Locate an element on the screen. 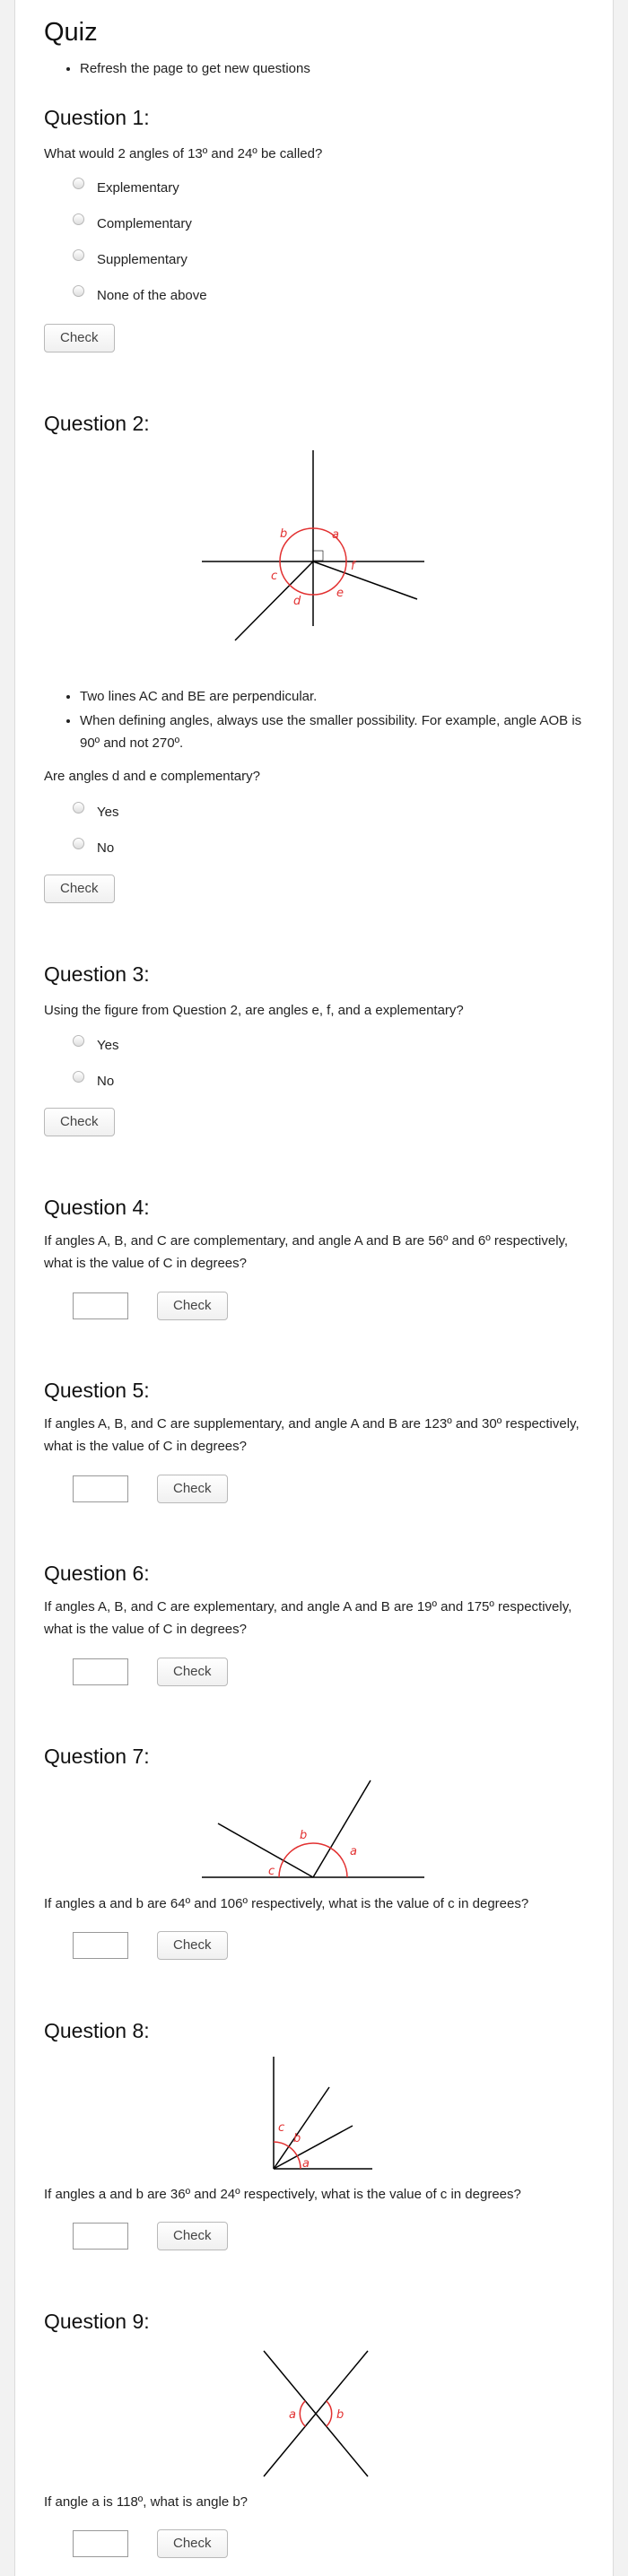  q1-option-complementary: Complementary is located at coordinates (132, 222).